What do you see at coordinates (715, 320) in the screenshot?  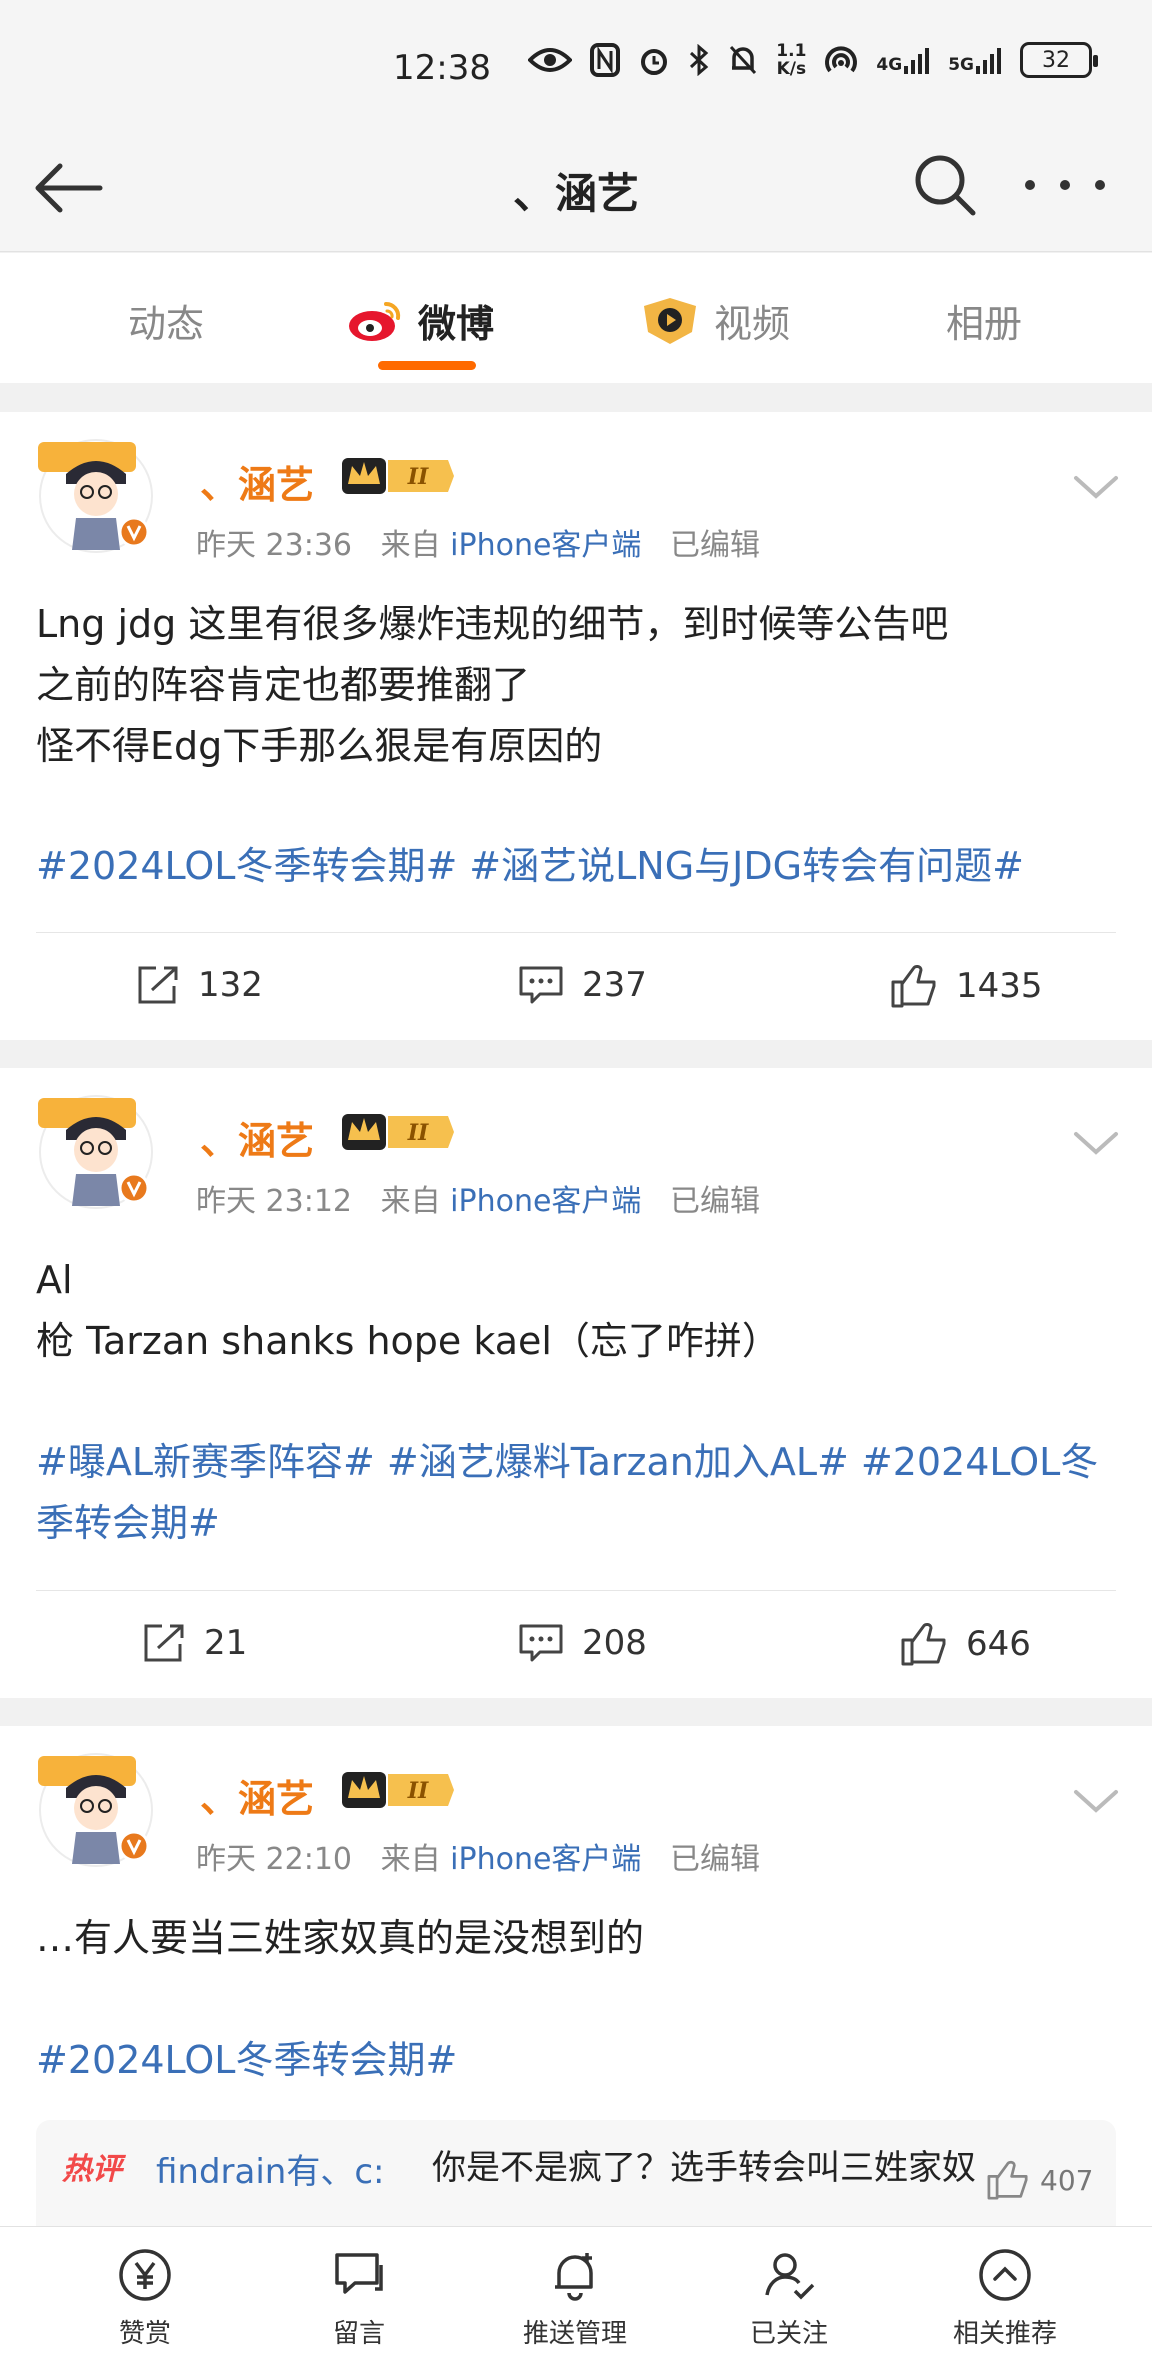 I see `tab-video: 视频` at bounding box center [715, 320].